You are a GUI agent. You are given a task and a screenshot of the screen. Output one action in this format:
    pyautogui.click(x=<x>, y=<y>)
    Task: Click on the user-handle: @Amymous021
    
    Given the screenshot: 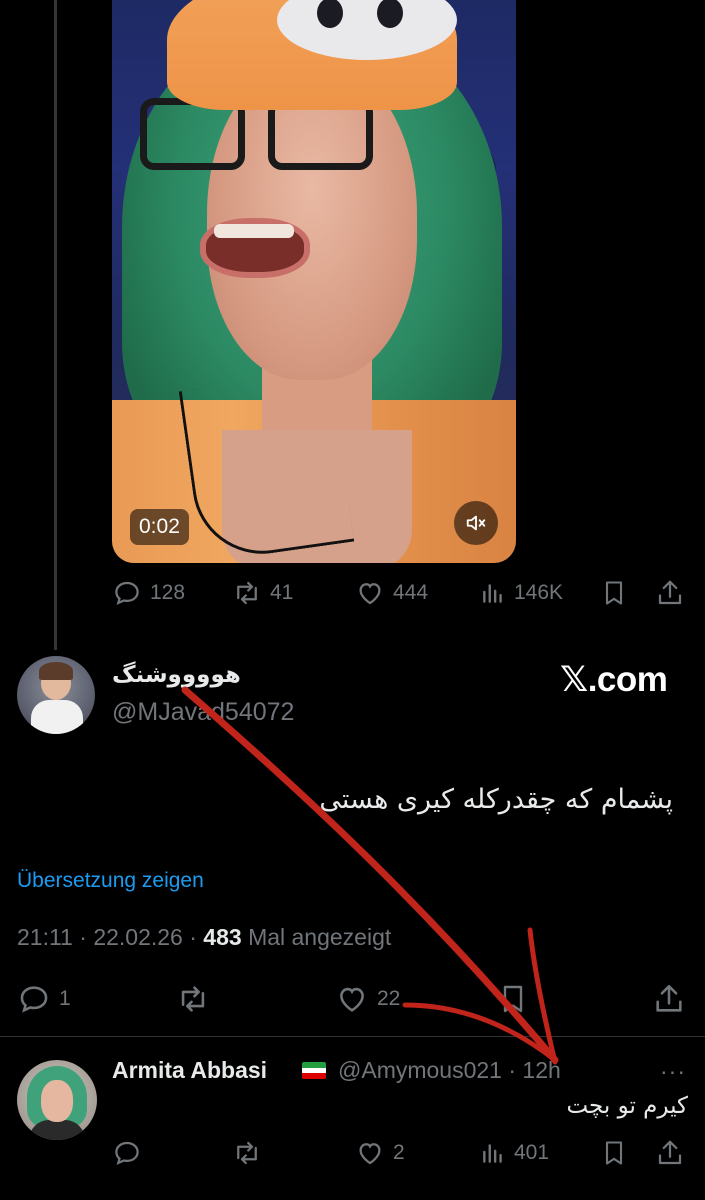 What is the action you would take?
    pyautogui.click(x=420, y=1070)
    